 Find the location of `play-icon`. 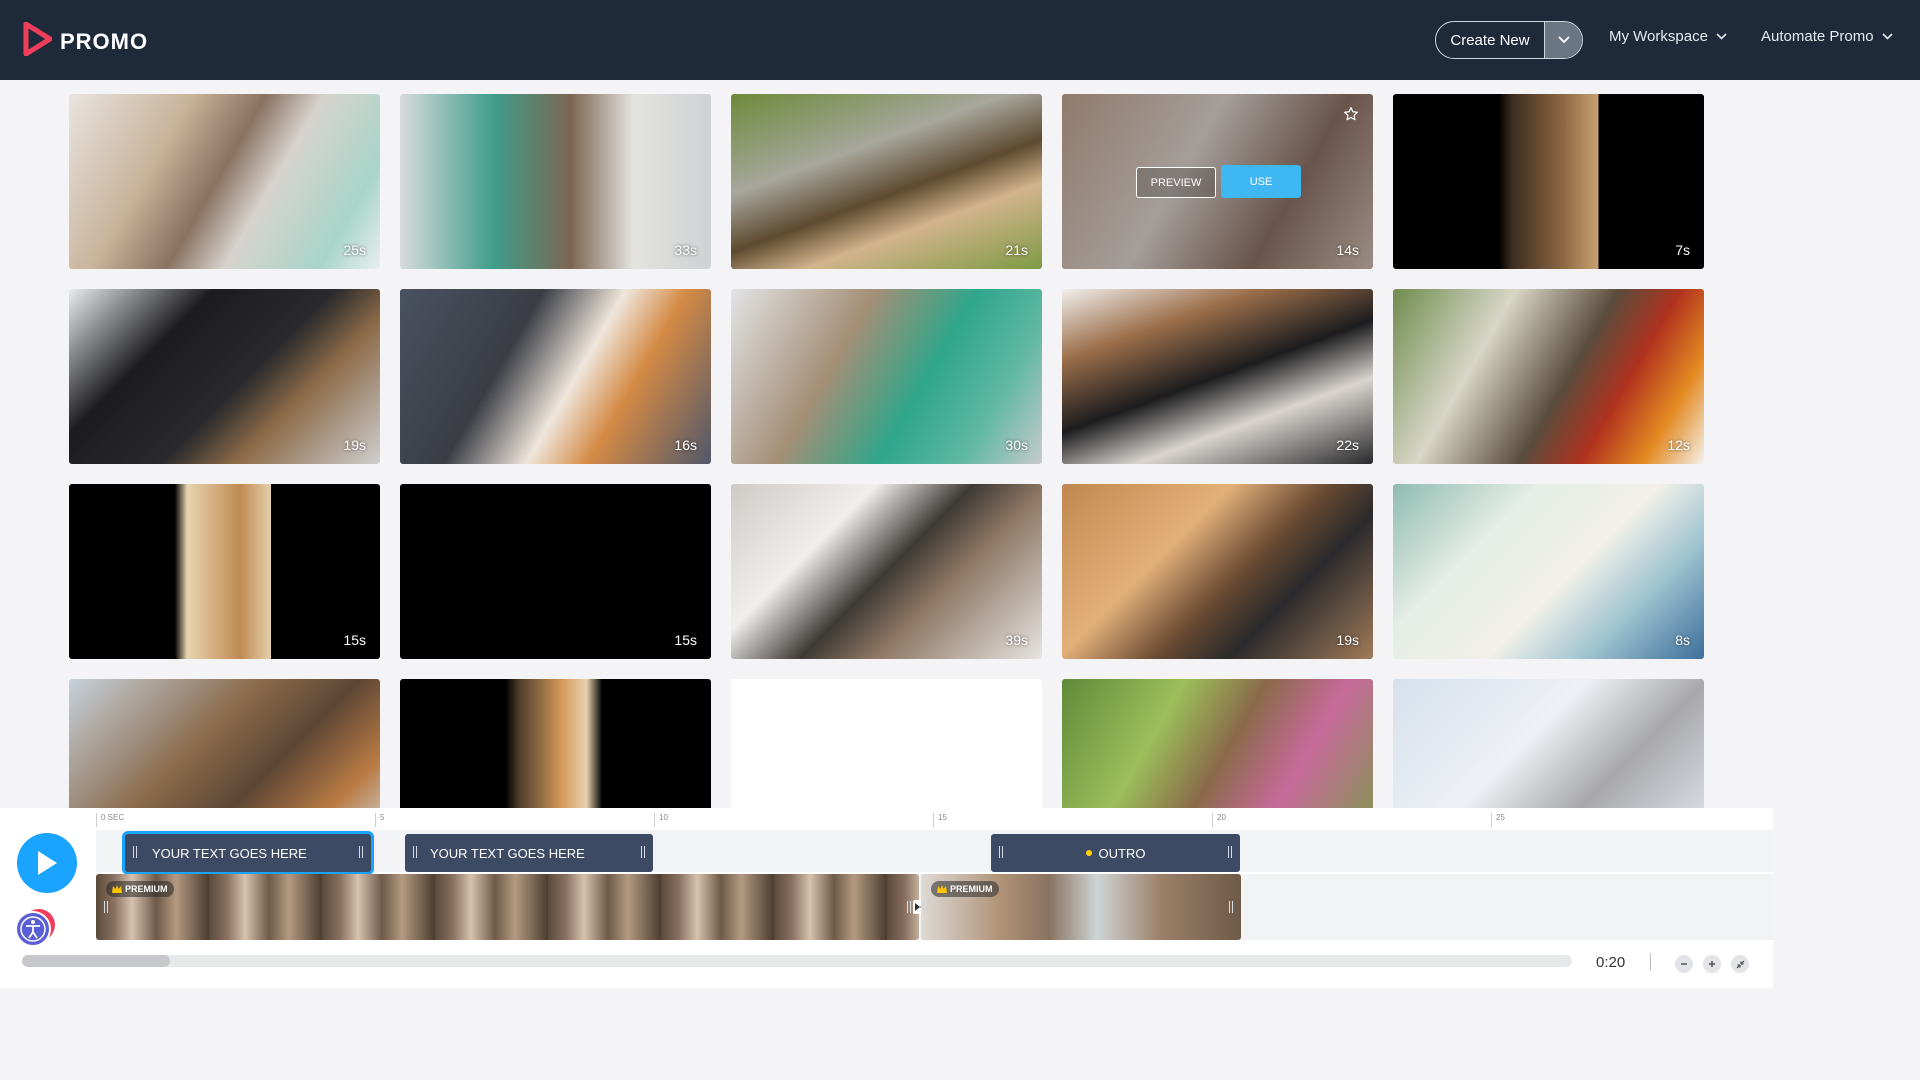

play-icon is located at coordinates (47, 863).